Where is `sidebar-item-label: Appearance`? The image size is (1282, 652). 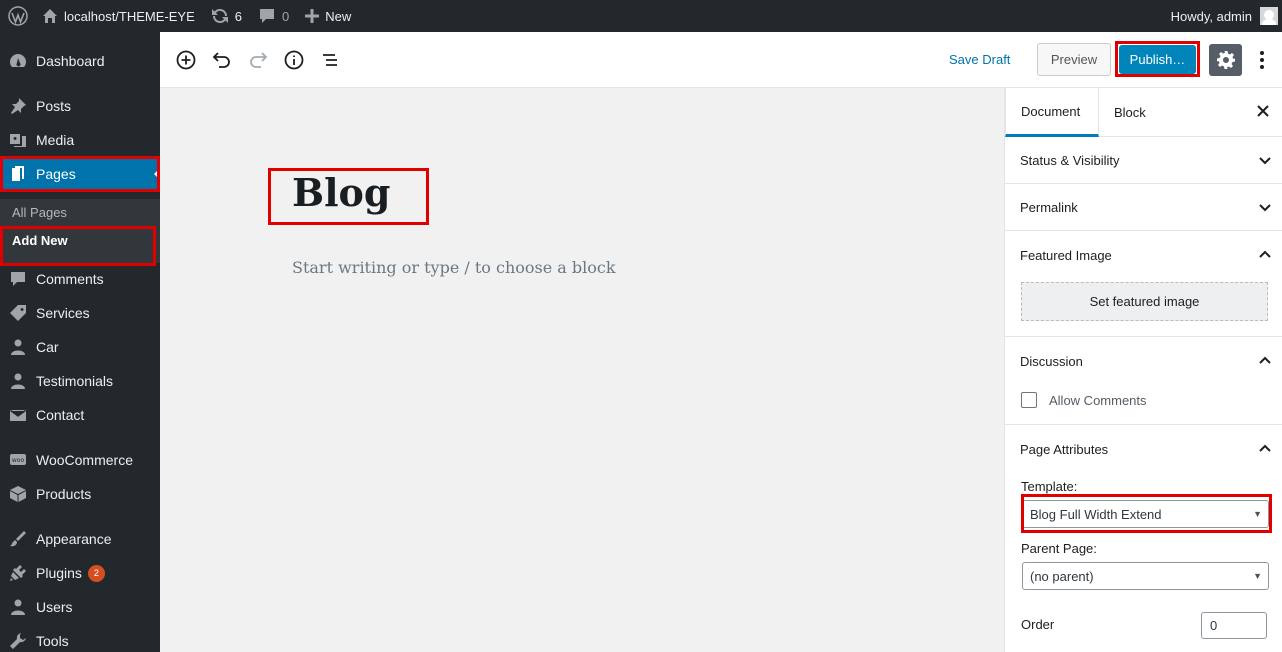
sidebar-item-label: Appearance is located at coordinates (74, 539).